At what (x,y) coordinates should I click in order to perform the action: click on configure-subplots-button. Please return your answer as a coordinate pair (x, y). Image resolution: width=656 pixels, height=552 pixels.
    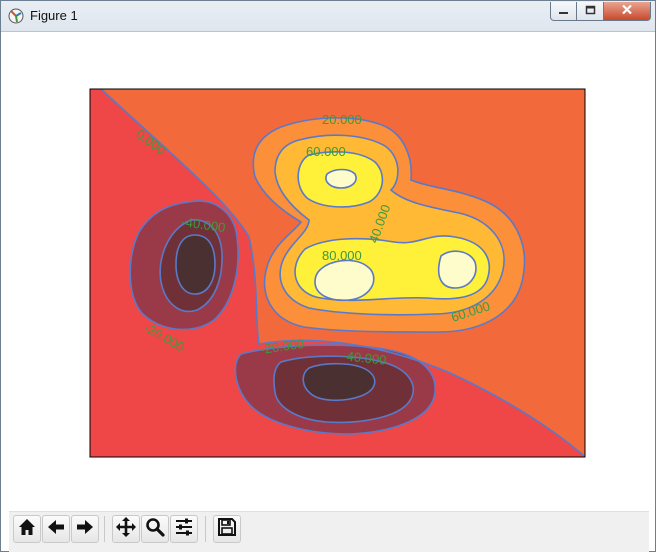
    Looking at the image, I should click on (184, 529).